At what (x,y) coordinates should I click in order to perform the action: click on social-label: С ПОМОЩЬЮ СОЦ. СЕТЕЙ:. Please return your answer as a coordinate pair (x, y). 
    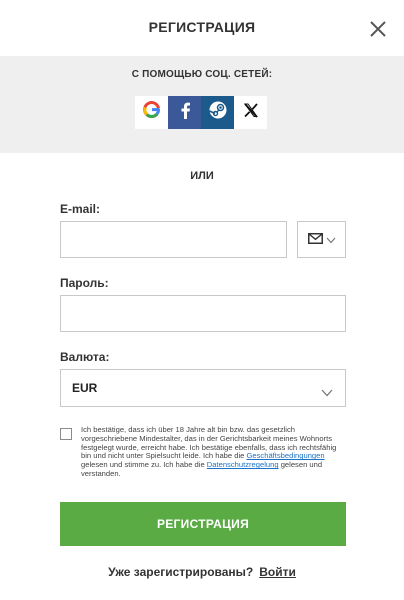
    Looking at the image, I should click on (202, 74).